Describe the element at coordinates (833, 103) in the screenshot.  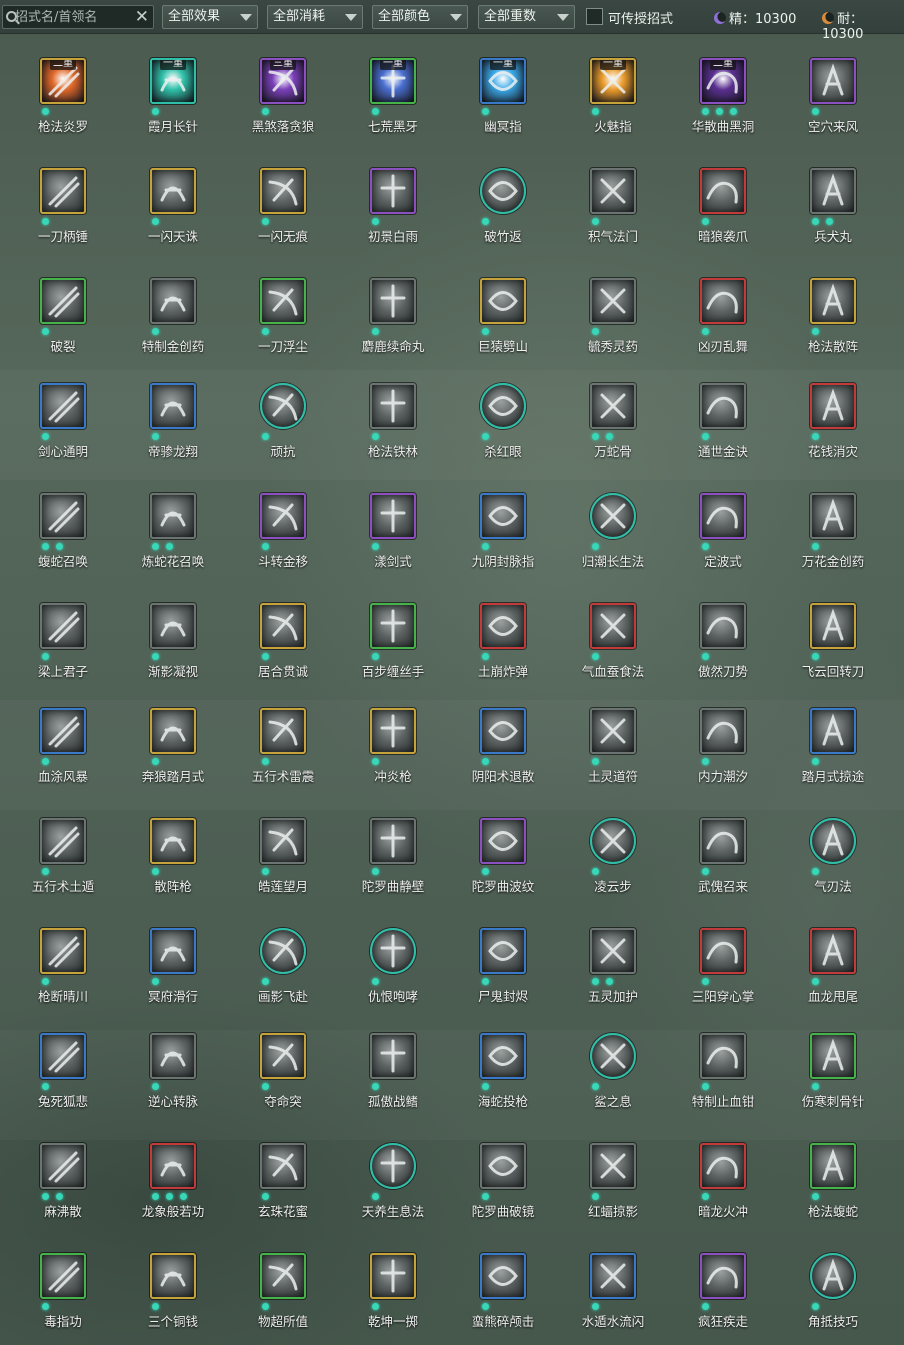
I see `skill-item: 空穴来风` at that location.